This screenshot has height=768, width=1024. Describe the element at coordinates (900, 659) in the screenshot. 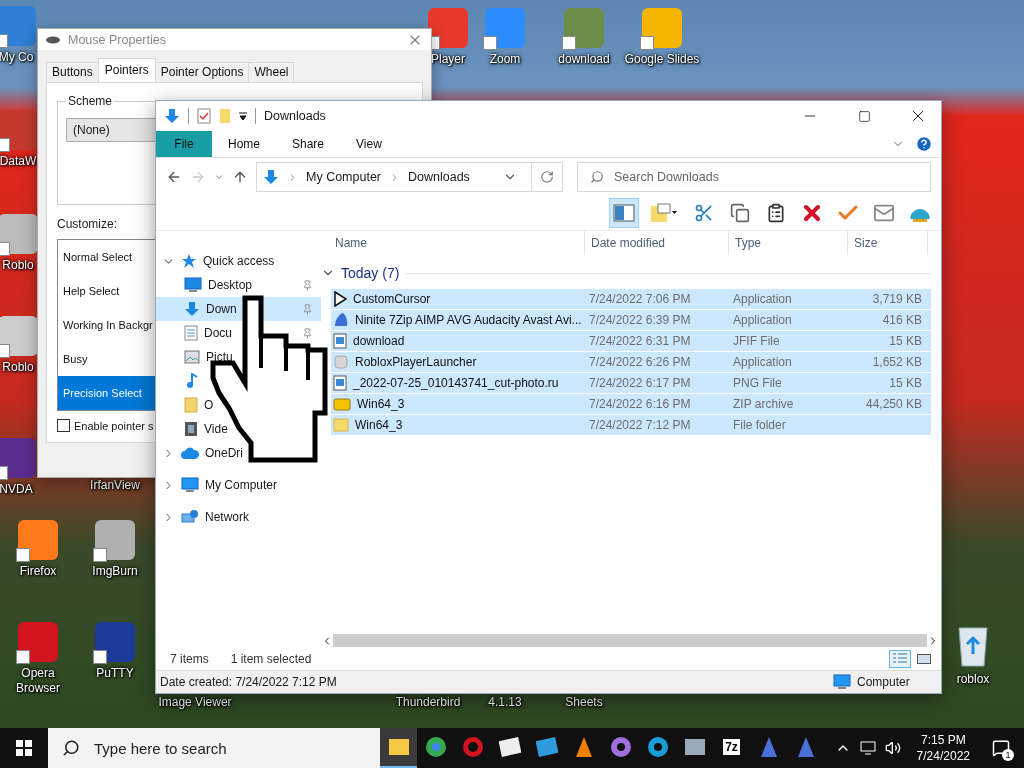

I see `details-list-icon` at that location.